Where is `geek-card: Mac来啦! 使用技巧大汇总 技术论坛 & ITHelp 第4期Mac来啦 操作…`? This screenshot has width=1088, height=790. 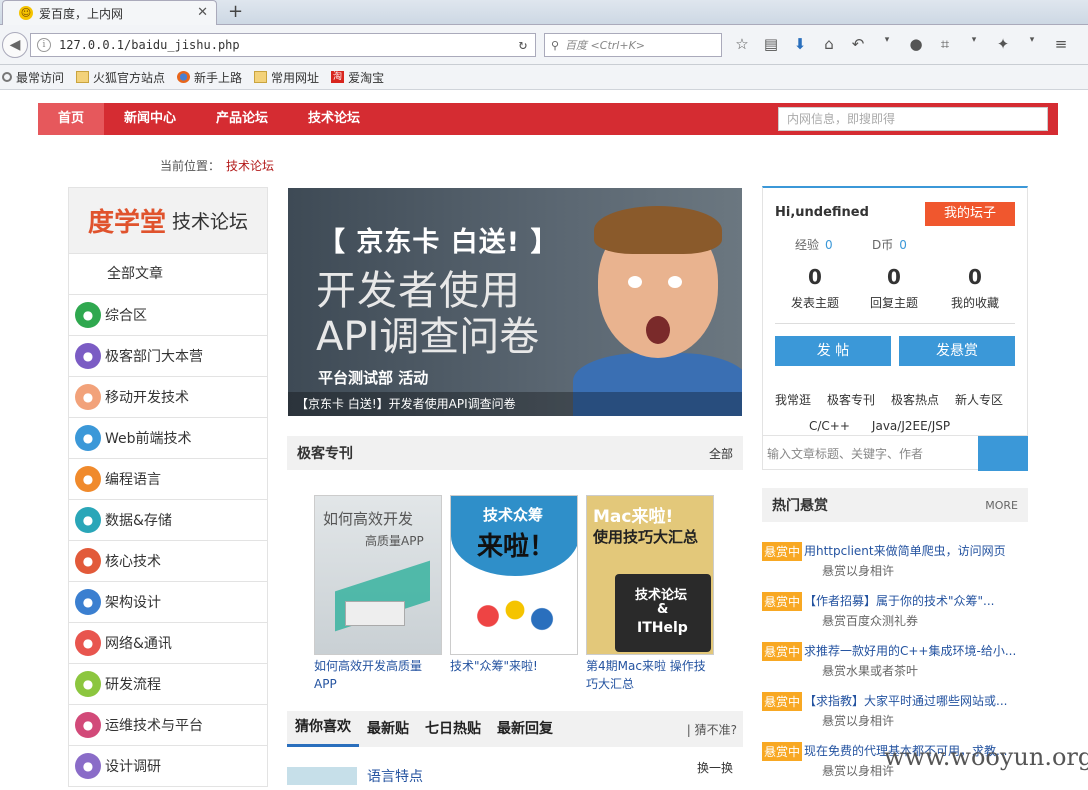 geek-card: Mac来啦! 使用技巧大汇总 技术论坛 & ITHelp 第4期Mac来啦 操作… is located at coordinates (650, 594).